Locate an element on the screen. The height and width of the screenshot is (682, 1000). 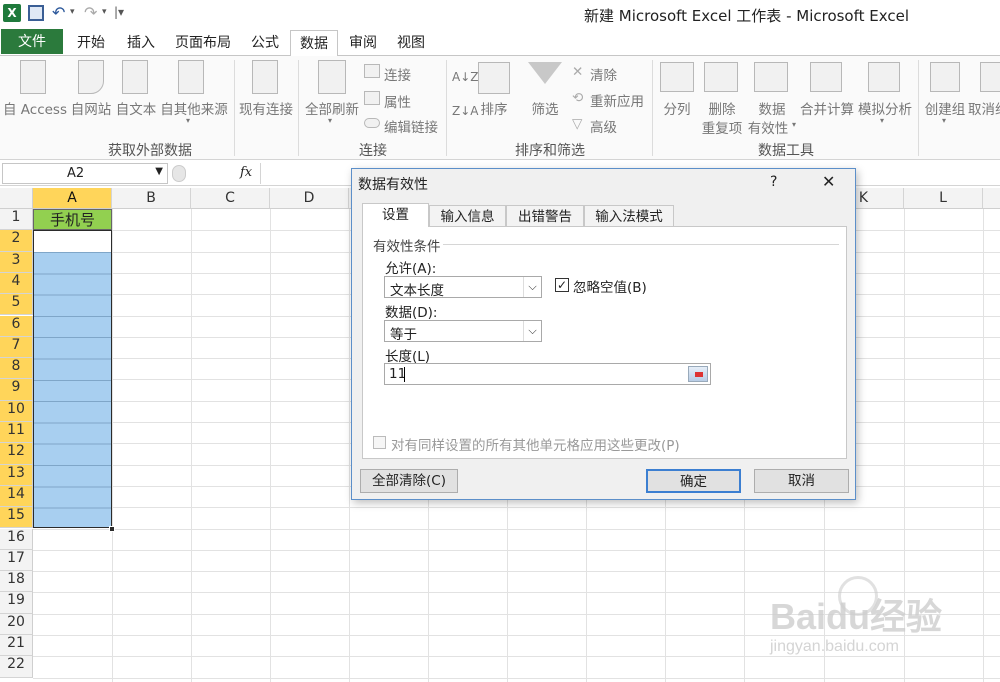
what-if-button: 模拟分析 is located at coordinates (885, 108).